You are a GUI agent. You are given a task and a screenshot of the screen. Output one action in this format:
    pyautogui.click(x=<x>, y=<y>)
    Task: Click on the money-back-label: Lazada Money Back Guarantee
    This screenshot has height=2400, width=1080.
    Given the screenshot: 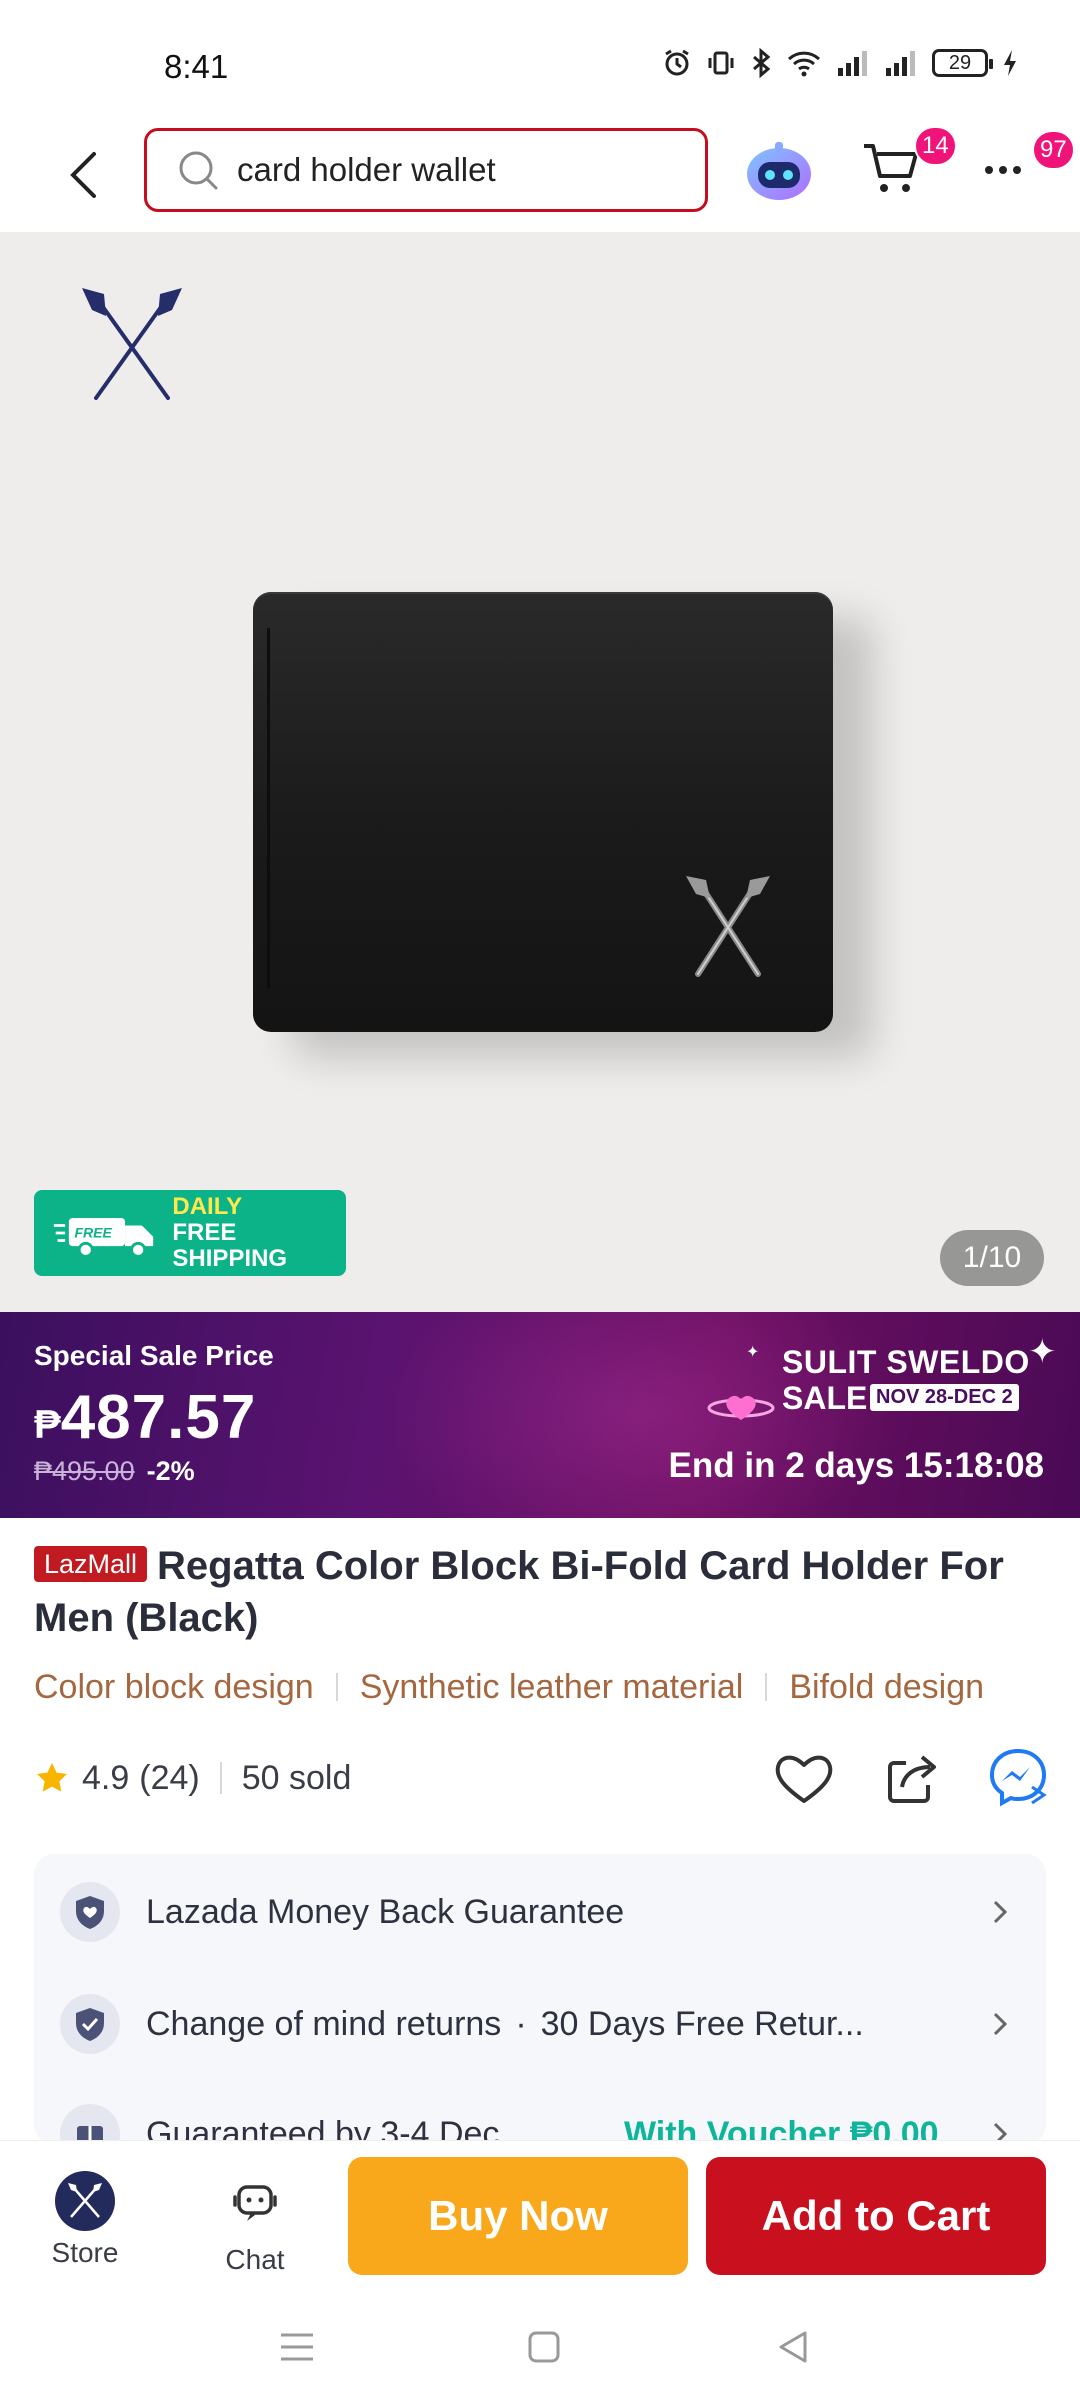 What is the action you would take?
    pyautogui.click(x=385, y=1911)
    